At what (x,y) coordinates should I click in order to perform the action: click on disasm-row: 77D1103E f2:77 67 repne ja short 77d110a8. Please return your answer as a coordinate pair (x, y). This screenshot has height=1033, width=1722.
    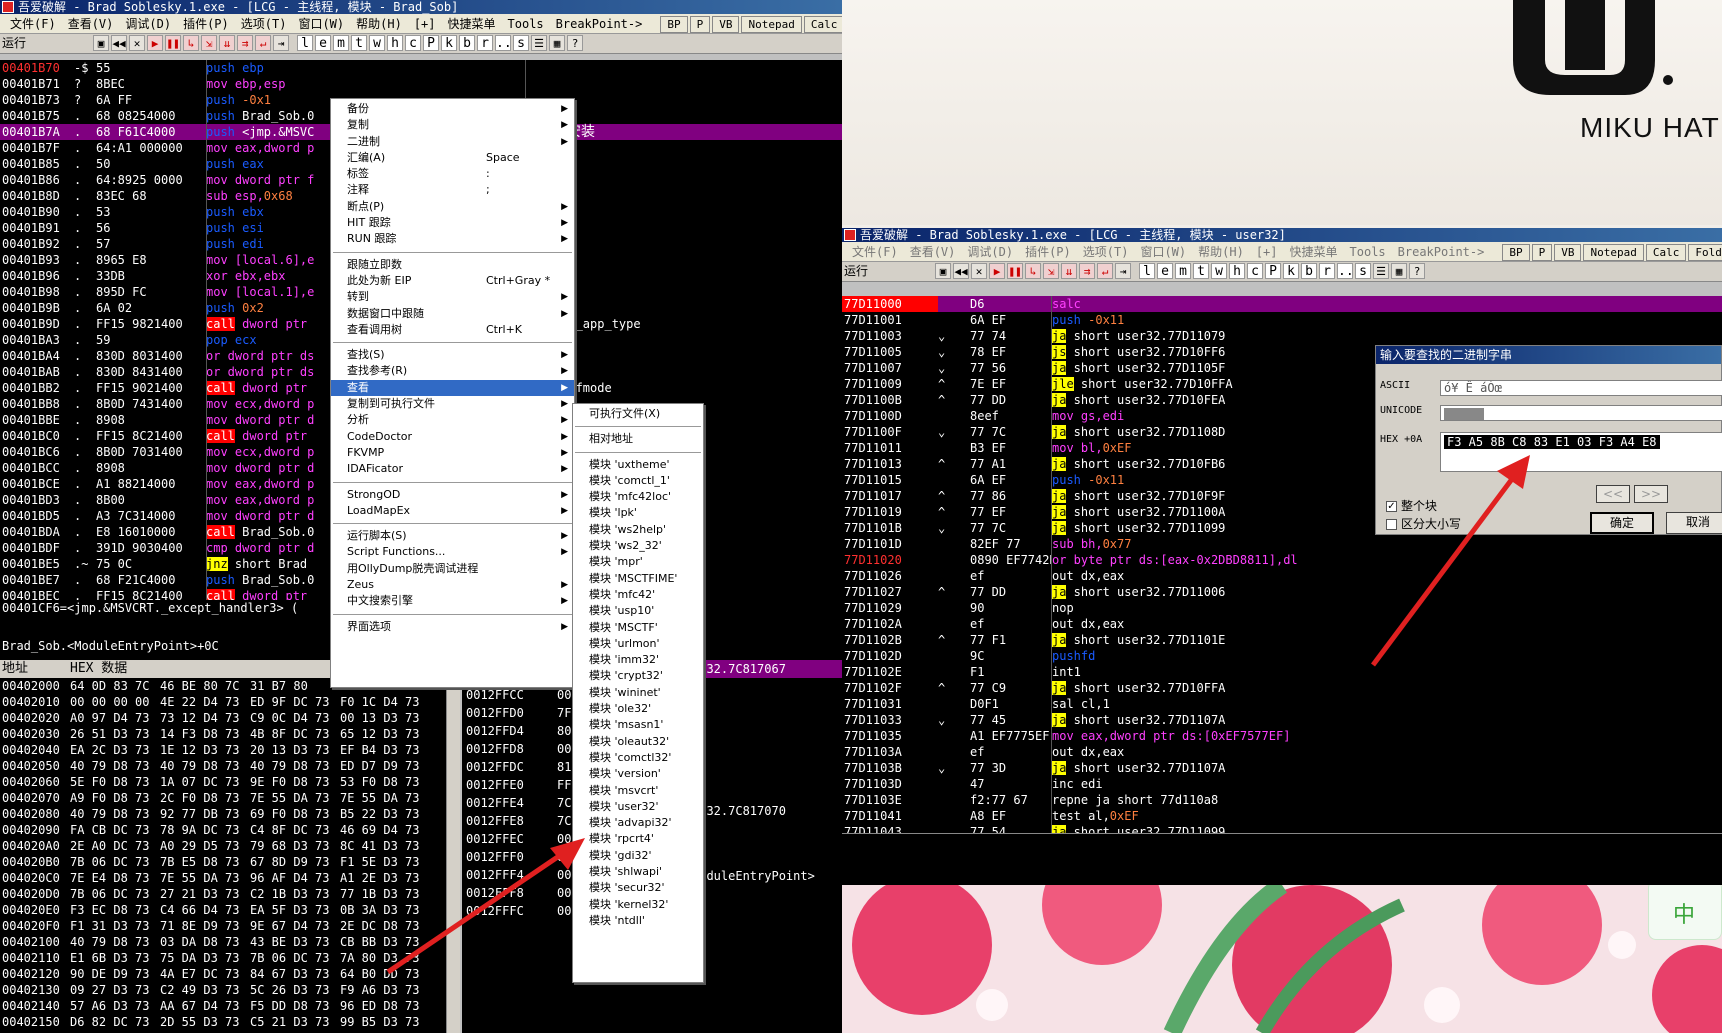
    Looking at the image, I should click on (1282, 800).